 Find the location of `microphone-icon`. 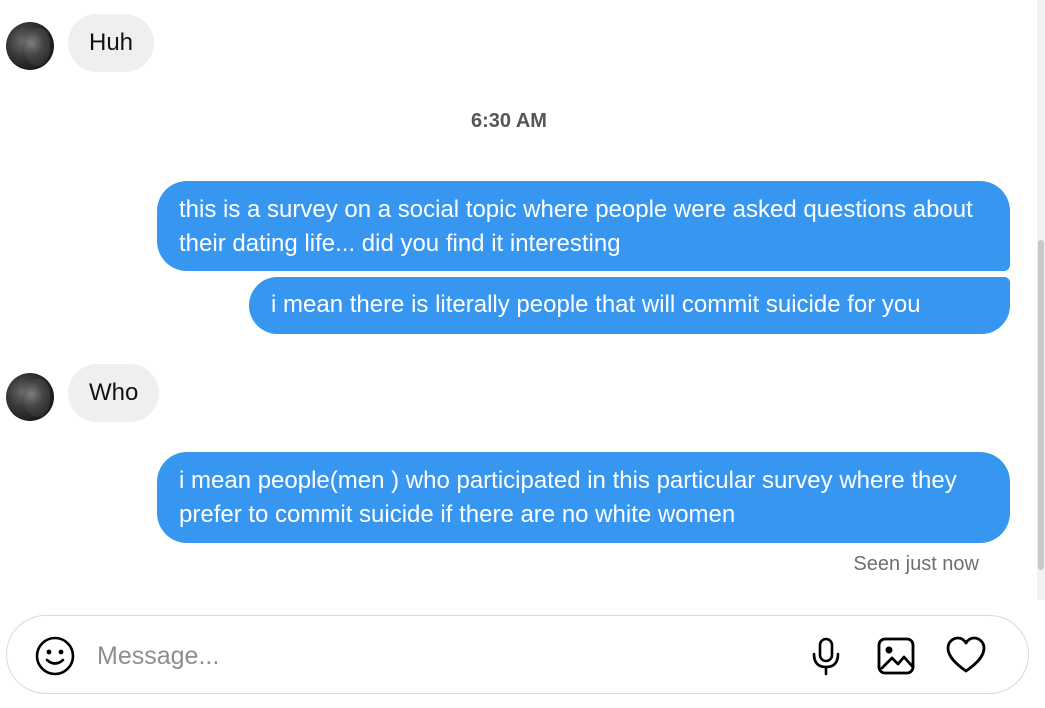

microphone-icon is located at coordinates (826, 656).